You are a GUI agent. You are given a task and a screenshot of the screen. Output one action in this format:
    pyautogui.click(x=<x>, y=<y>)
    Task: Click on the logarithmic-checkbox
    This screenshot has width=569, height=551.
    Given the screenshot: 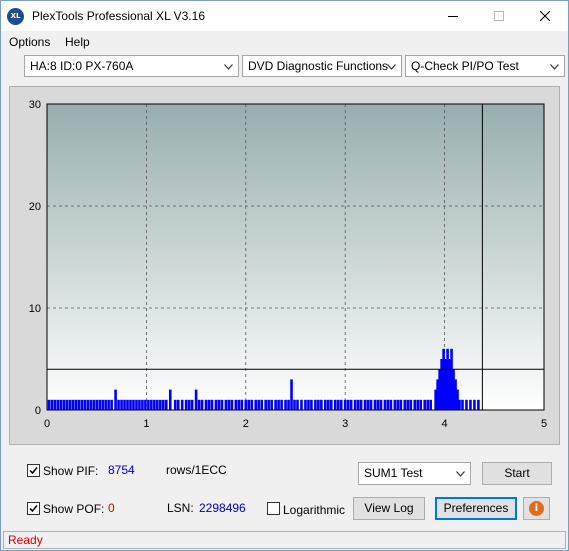 What is the action you would take?
    pyautogui.click(x=273, y=508)
    